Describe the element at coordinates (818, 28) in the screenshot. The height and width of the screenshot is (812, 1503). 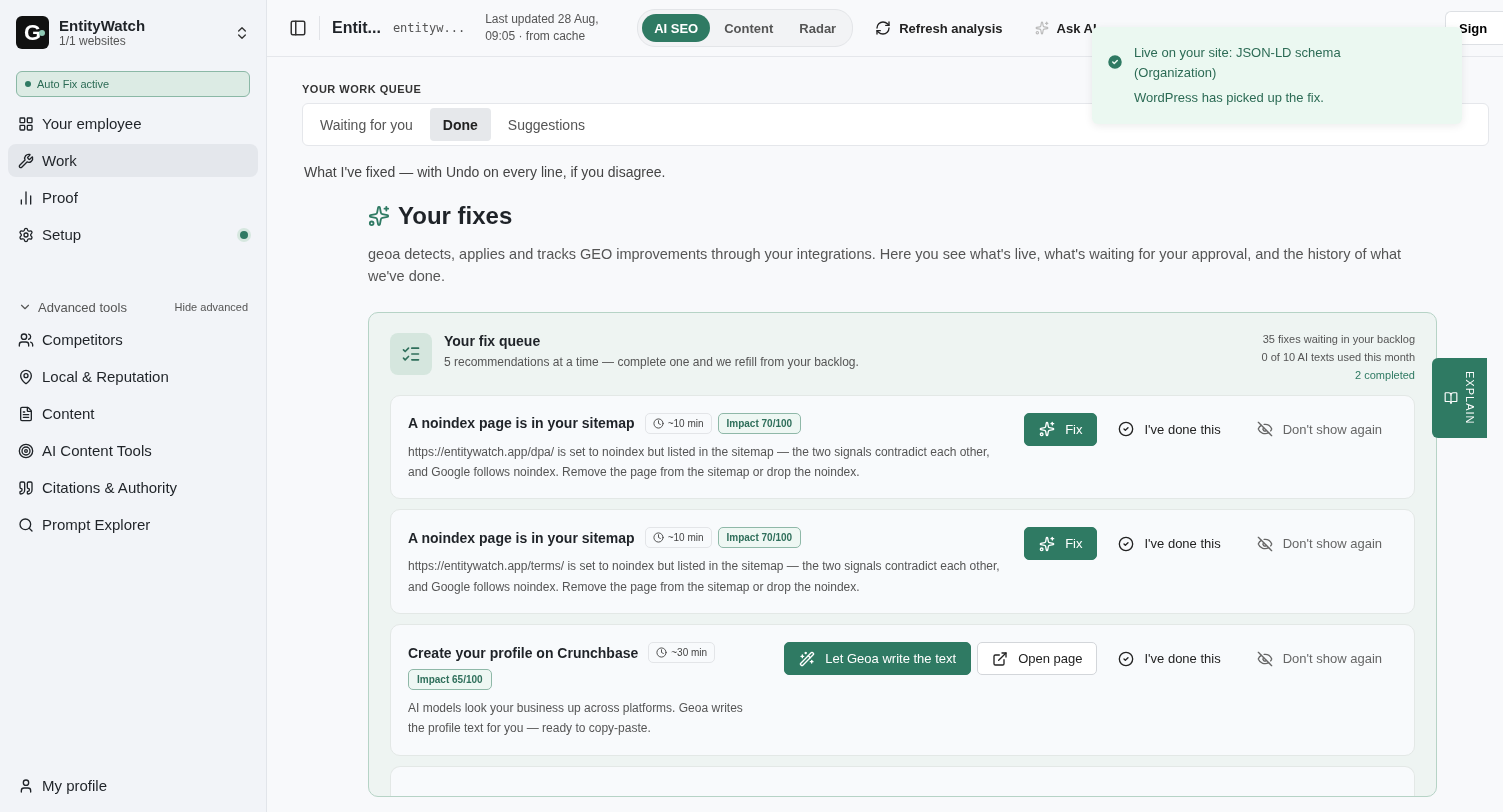
I see `mode-tab: Radar` at that location.